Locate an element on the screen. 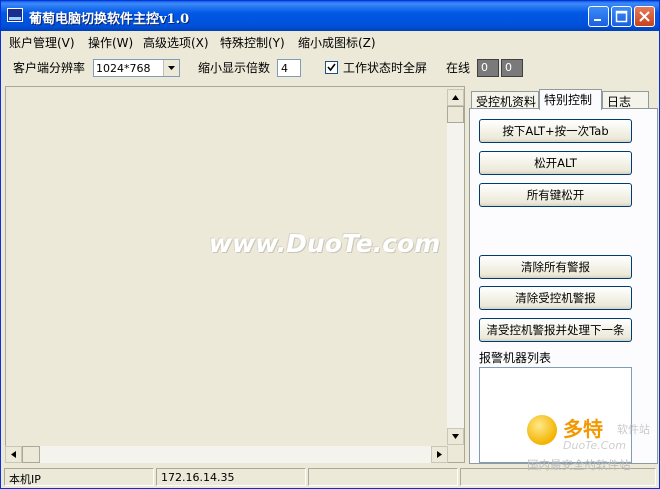 The width and height of the screenshot is (660, 489). release-alt-button: 松开ALT is located at coordinates (555, 163).